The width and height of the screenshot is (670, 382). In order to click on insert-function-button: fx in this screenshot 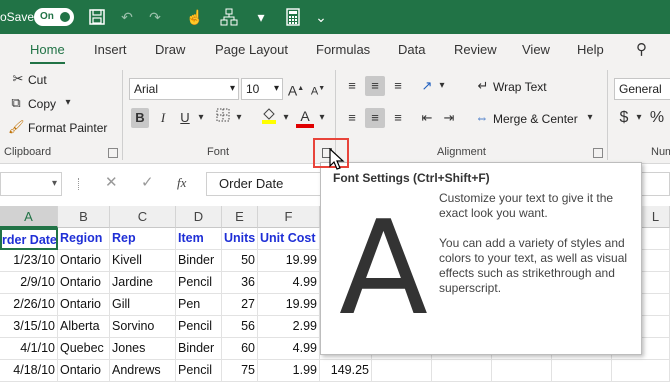, I will do `click(181, 183)`.